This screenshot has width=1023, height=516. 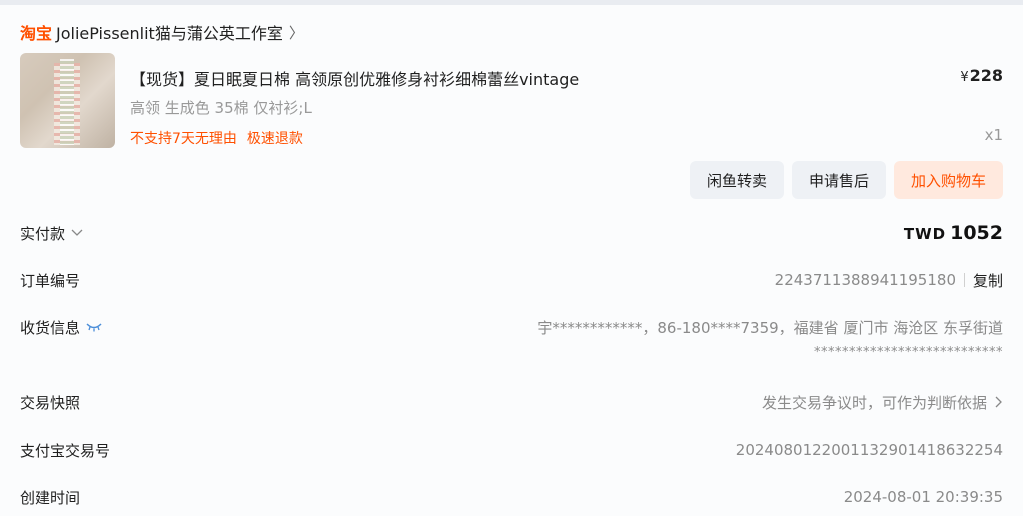 I want to click on add-to-cart-button: 加入购物车, so click(x=948, y=180).